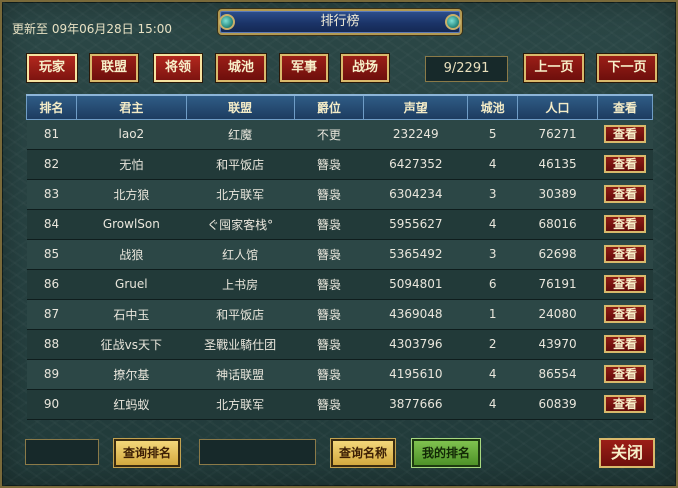 The image size is (678, 488). What do you see at coordinates (492, 344) in the screenshot?
I see `cell-cities: 2` at bounding box center [492, 344].